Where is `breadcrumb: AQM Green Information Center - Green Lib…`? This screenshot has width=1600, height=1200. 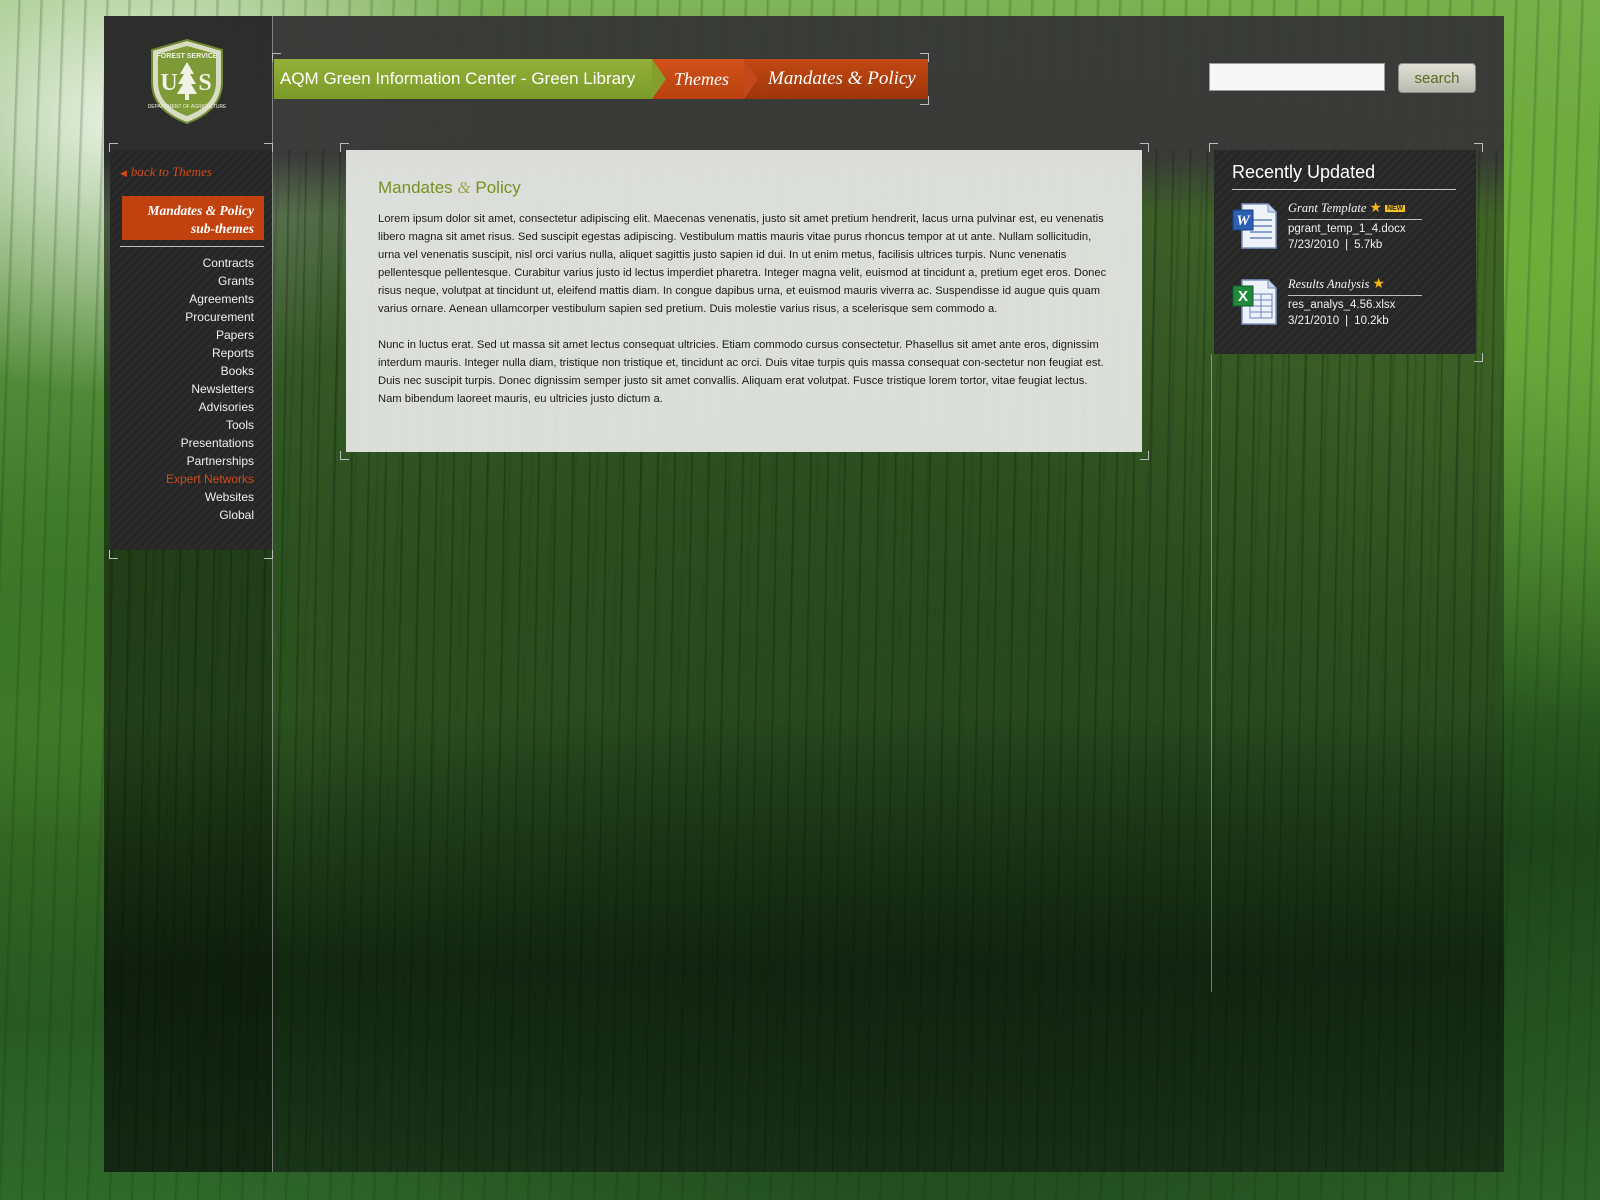 breadcrumb: AQM Green Information Center - Green Lib… is located at coordinates (601, 79).